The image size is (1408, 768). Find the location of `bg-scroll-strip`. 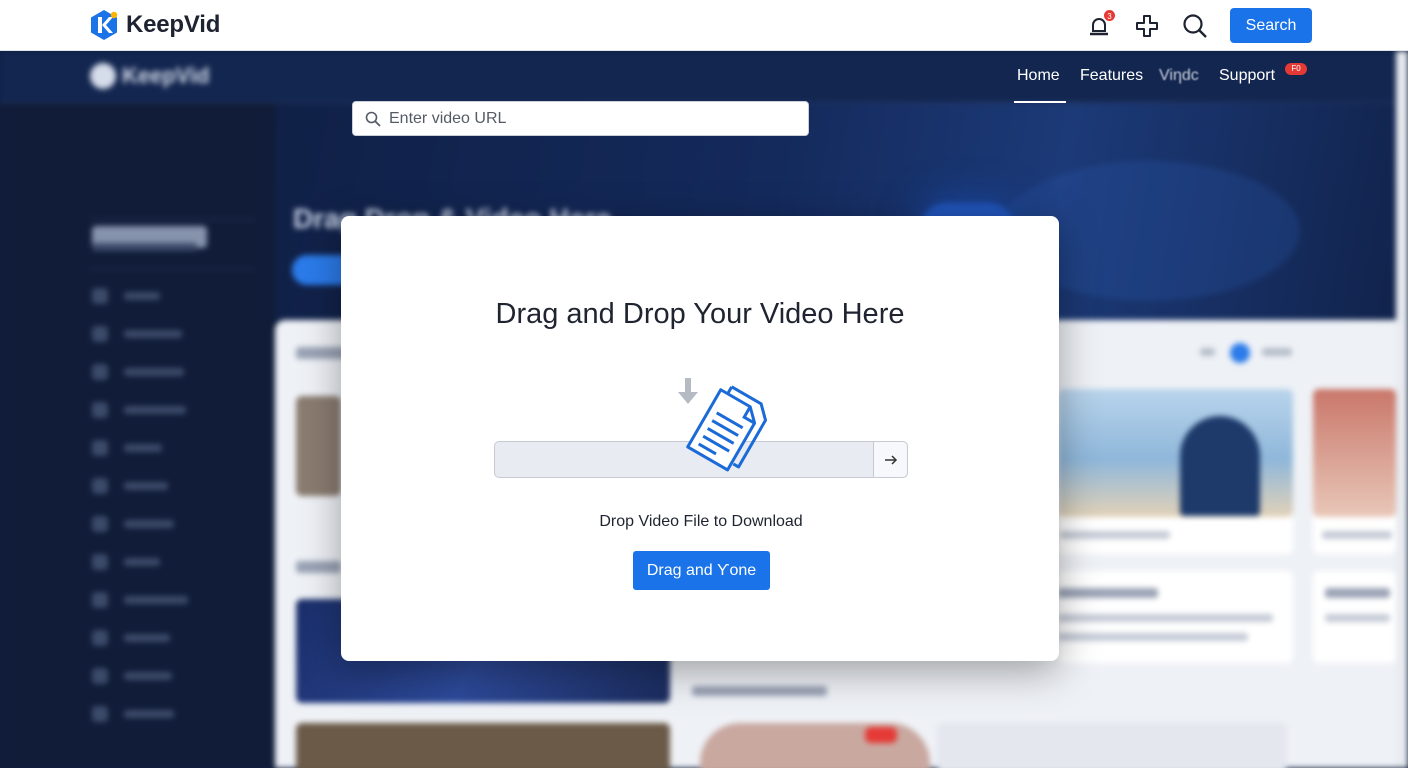

bg-scroll-strip is located at coordinates (1402, 409).